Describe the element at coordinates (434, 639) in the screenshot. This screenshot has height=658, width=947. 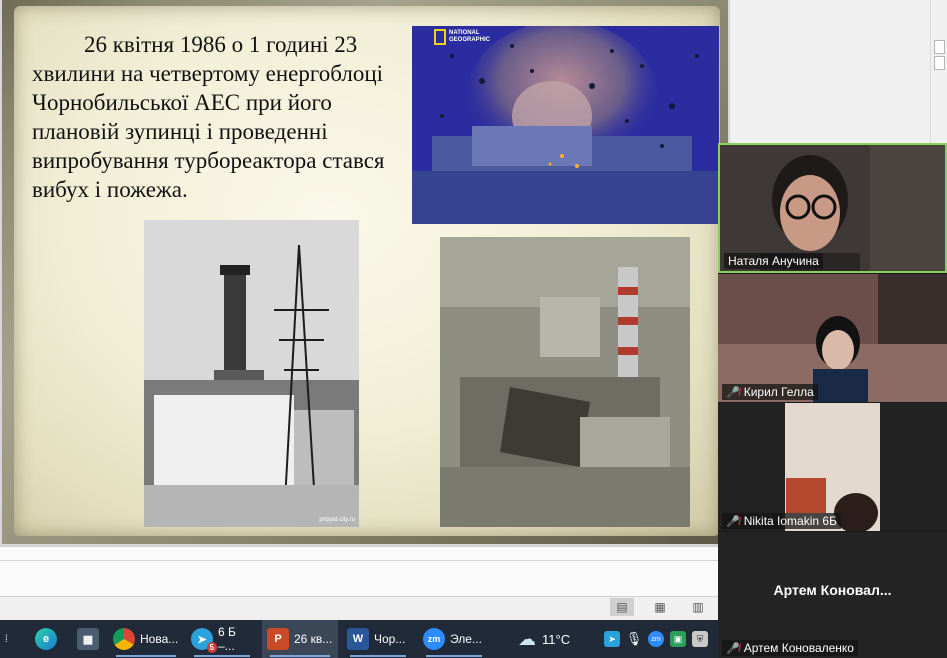
I see `zoom-icon: zm` at that location.